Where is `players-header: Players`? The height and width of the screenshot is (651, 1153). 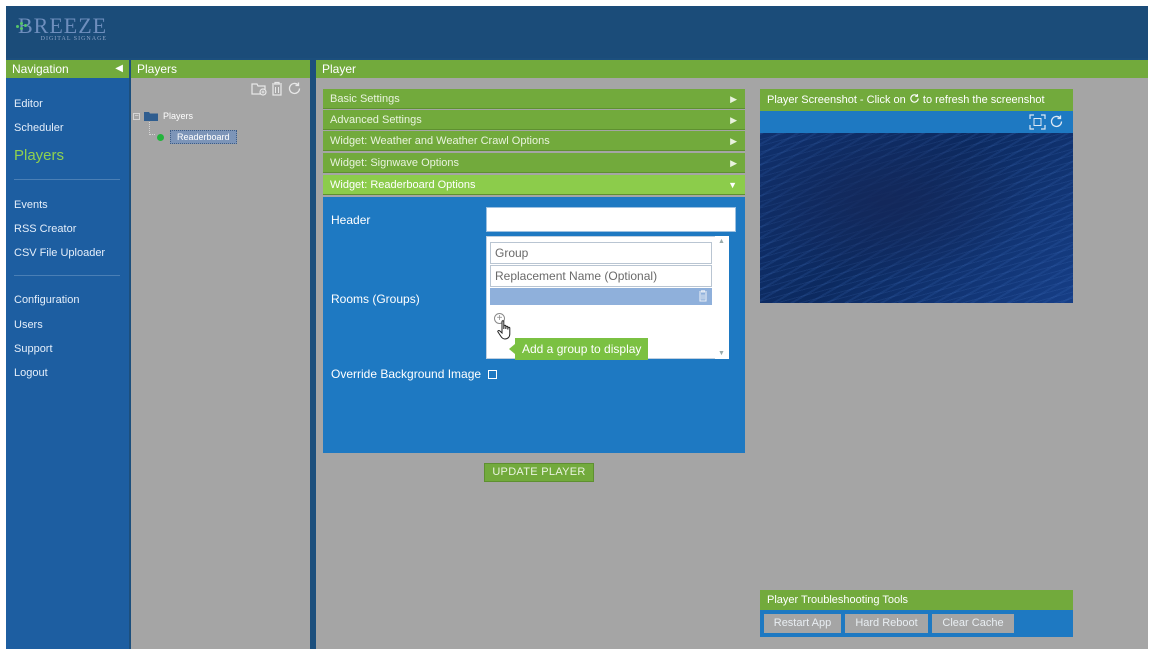 players-header: Players is located at coordinates (220, 69).